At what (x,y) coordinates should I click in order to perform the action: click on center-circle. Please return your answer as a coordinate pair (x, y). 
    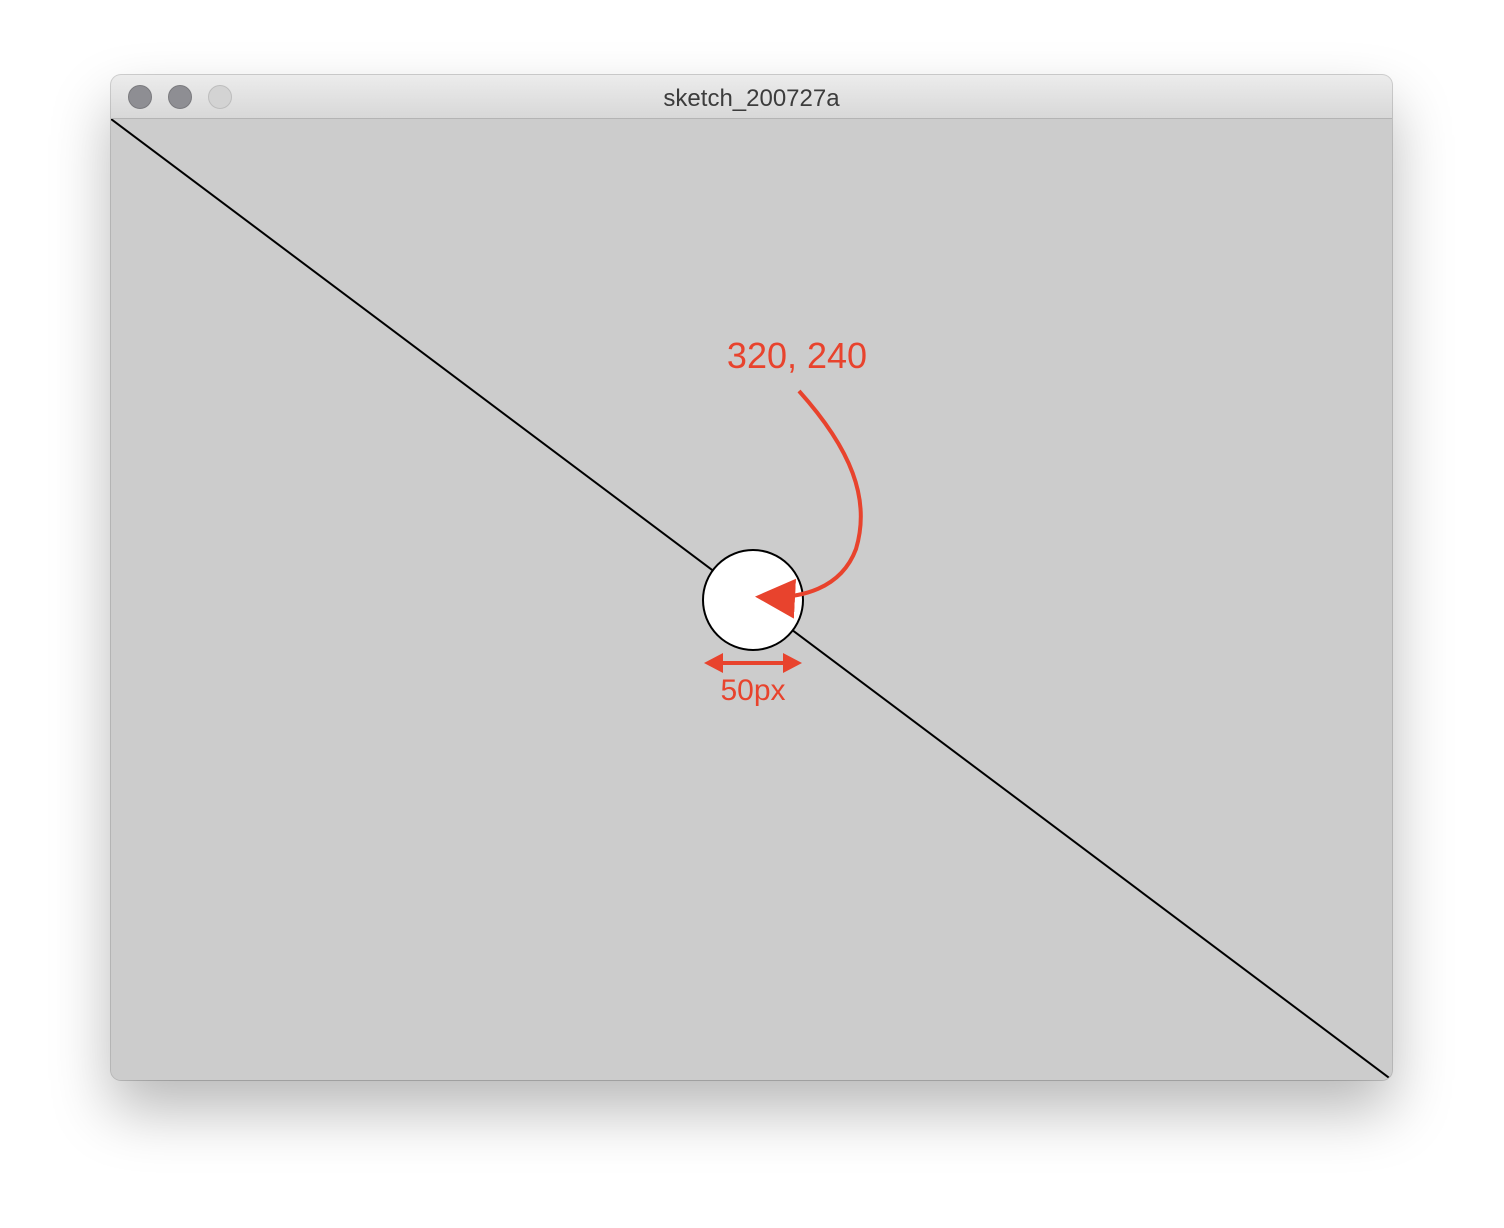
    Looking at the image, I should click on (753, 600).